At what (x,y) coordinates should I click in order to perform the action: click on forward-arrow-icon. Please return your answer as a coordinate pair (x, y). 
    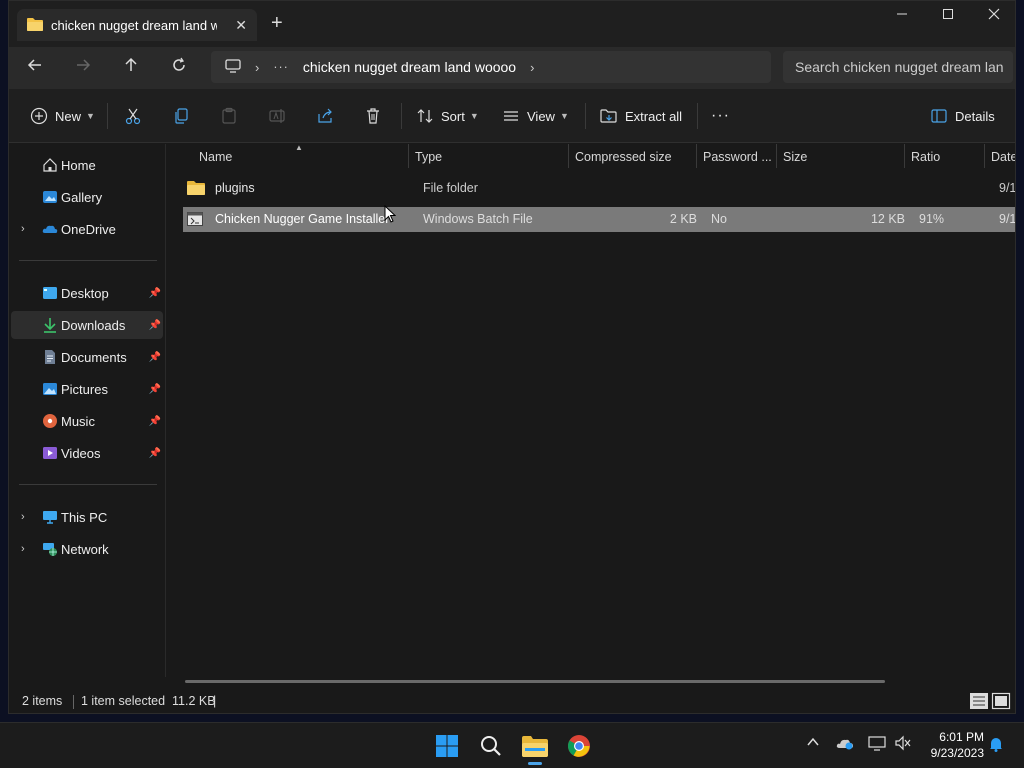
    Looking at the image, I should click on (83, 68).